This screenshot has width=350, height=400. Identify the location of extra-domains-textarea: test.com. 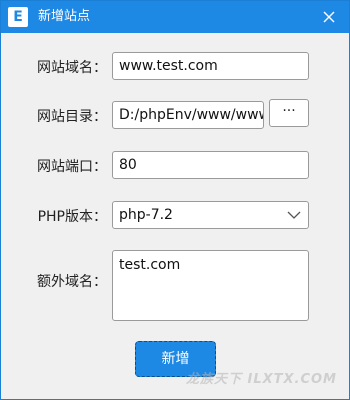
(210, 285).